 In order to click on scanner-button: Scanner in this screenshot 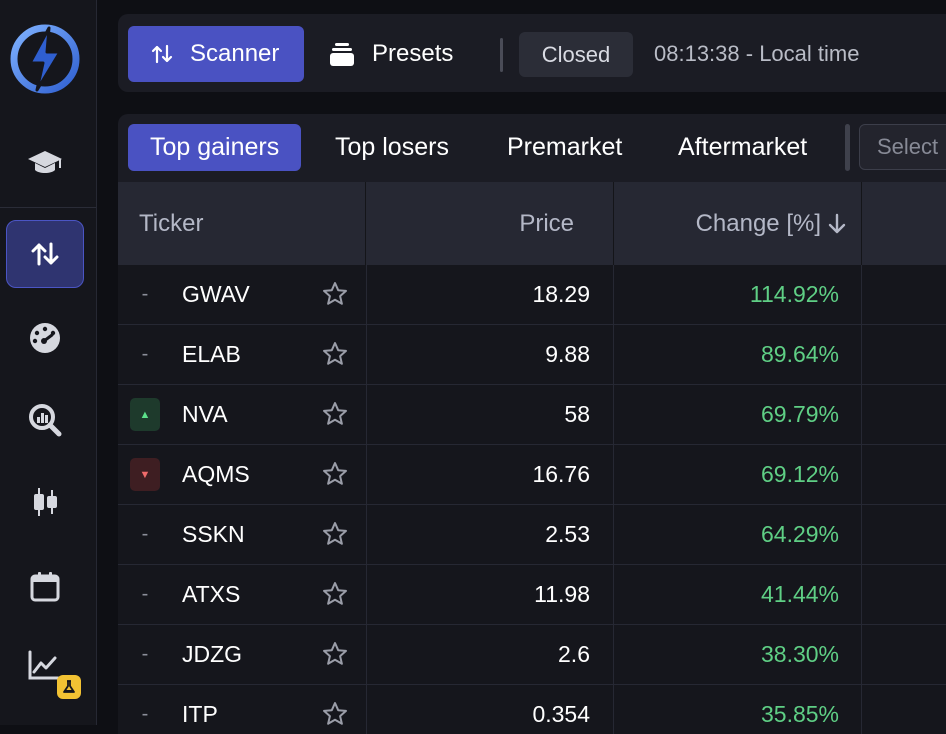, I will do `click(216, 54)`.